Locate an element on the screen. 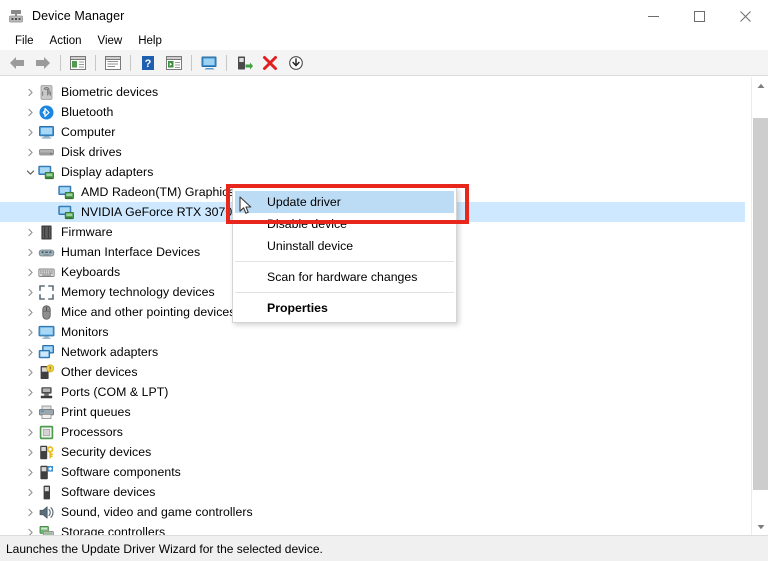 The width and height of the screenshot is (768, 561). install-legacy-hardware-icon is located at coordinates (296, 63).